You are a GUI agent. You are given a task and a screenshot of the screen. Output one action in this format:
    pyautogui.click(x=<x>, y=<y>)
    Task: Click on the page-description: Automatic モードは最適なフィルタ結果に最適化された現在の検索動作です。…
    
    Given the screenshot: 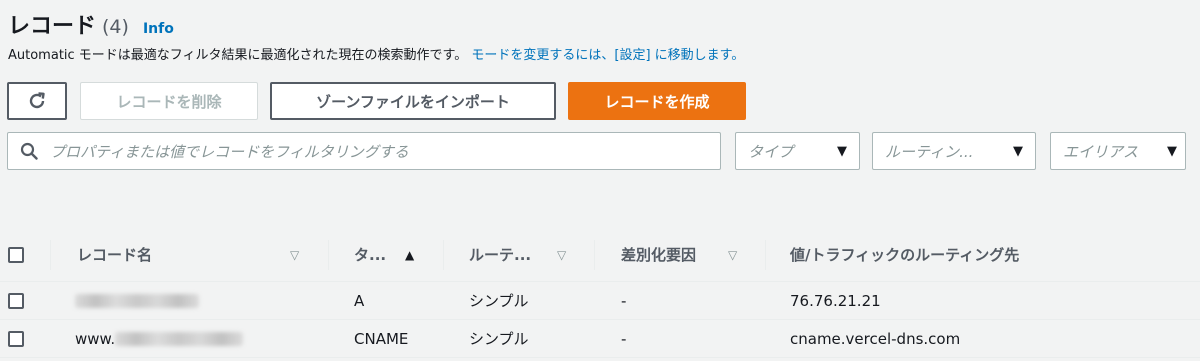 What is the action you would take?
    pyautogui.click(x=376, y=53)
    